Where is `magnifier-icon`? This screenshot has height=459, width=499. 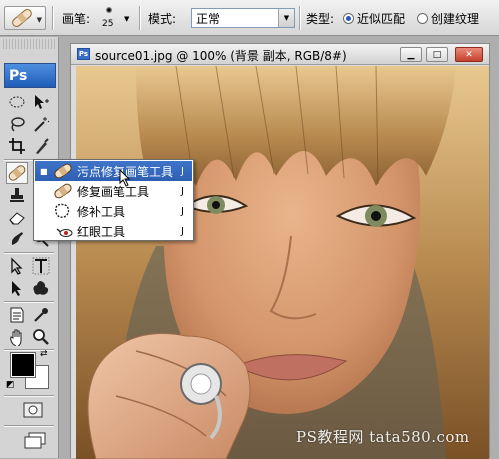 magnifier-icon is located at coordinates (41, 337).